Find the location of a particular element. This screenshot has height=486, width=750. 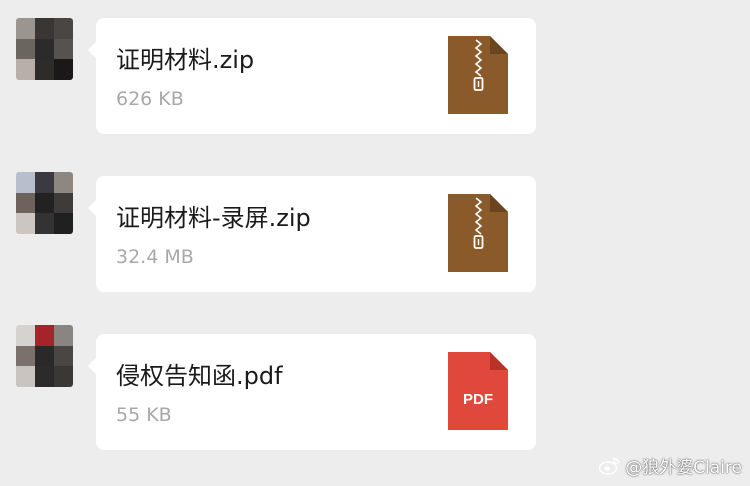

pdf-icon: PDF is located at coordinates (478, 391).